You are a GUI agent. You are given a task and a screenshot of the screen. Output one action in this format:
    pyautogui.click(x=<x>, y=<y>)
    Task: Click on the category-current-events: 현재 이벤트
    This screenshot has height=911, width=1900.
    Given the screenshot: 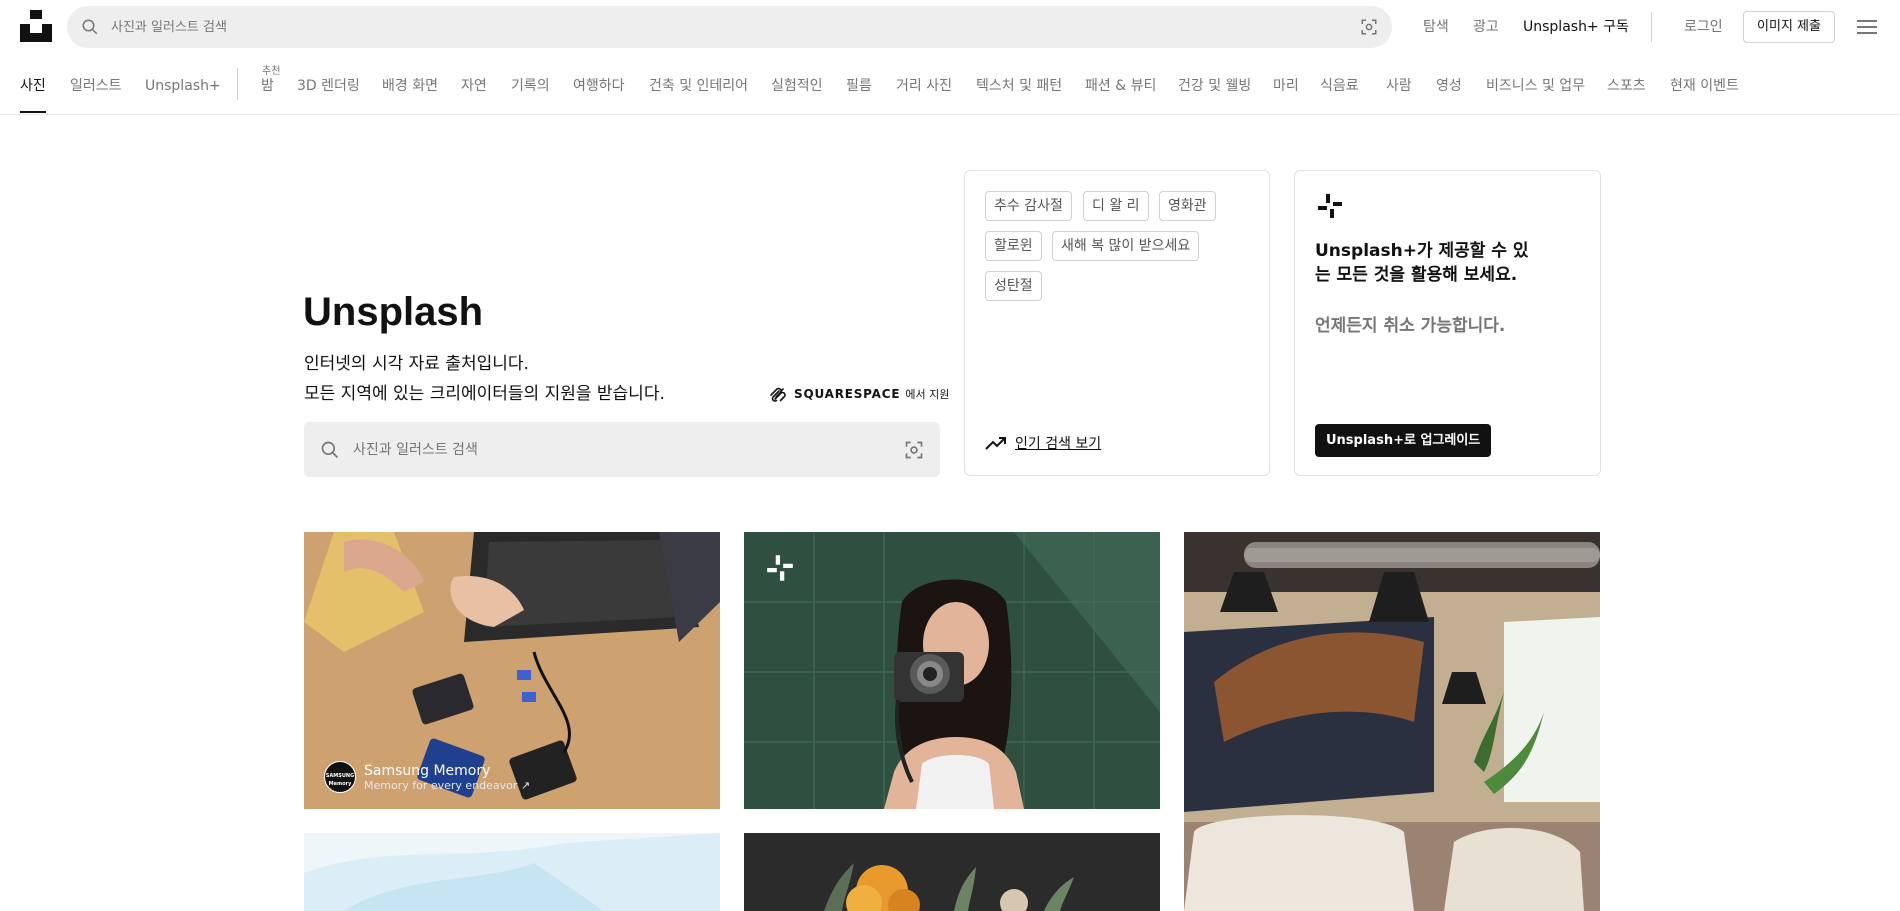 What is the action you would take?
    pyautogui.click(x=1704, y=84)
    